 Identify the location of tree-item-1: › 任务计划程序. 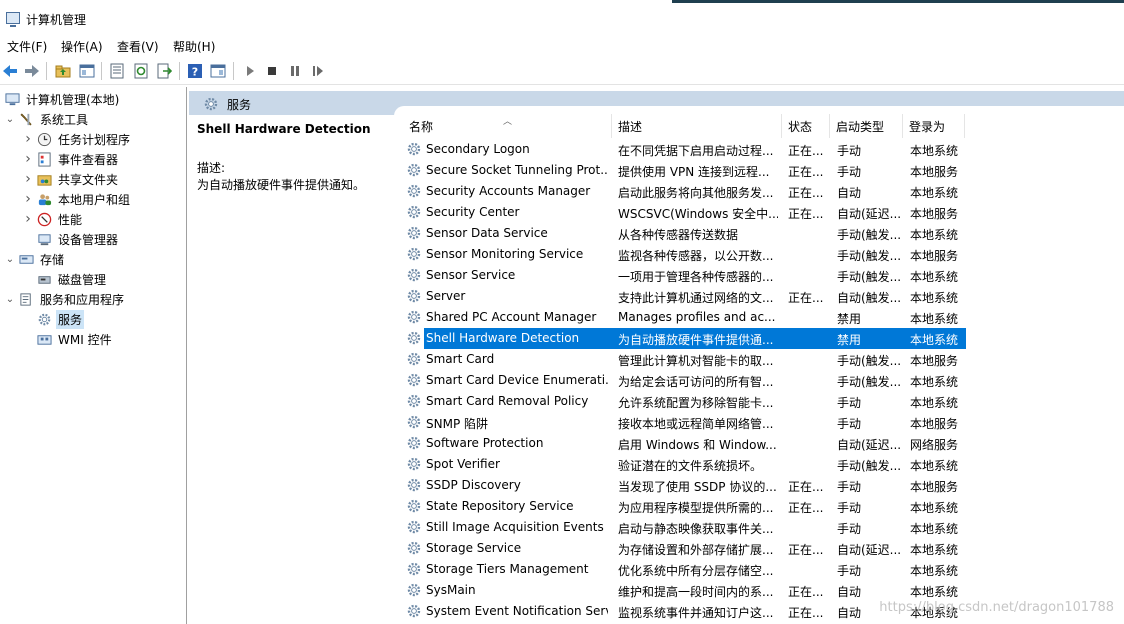
(77, 139).